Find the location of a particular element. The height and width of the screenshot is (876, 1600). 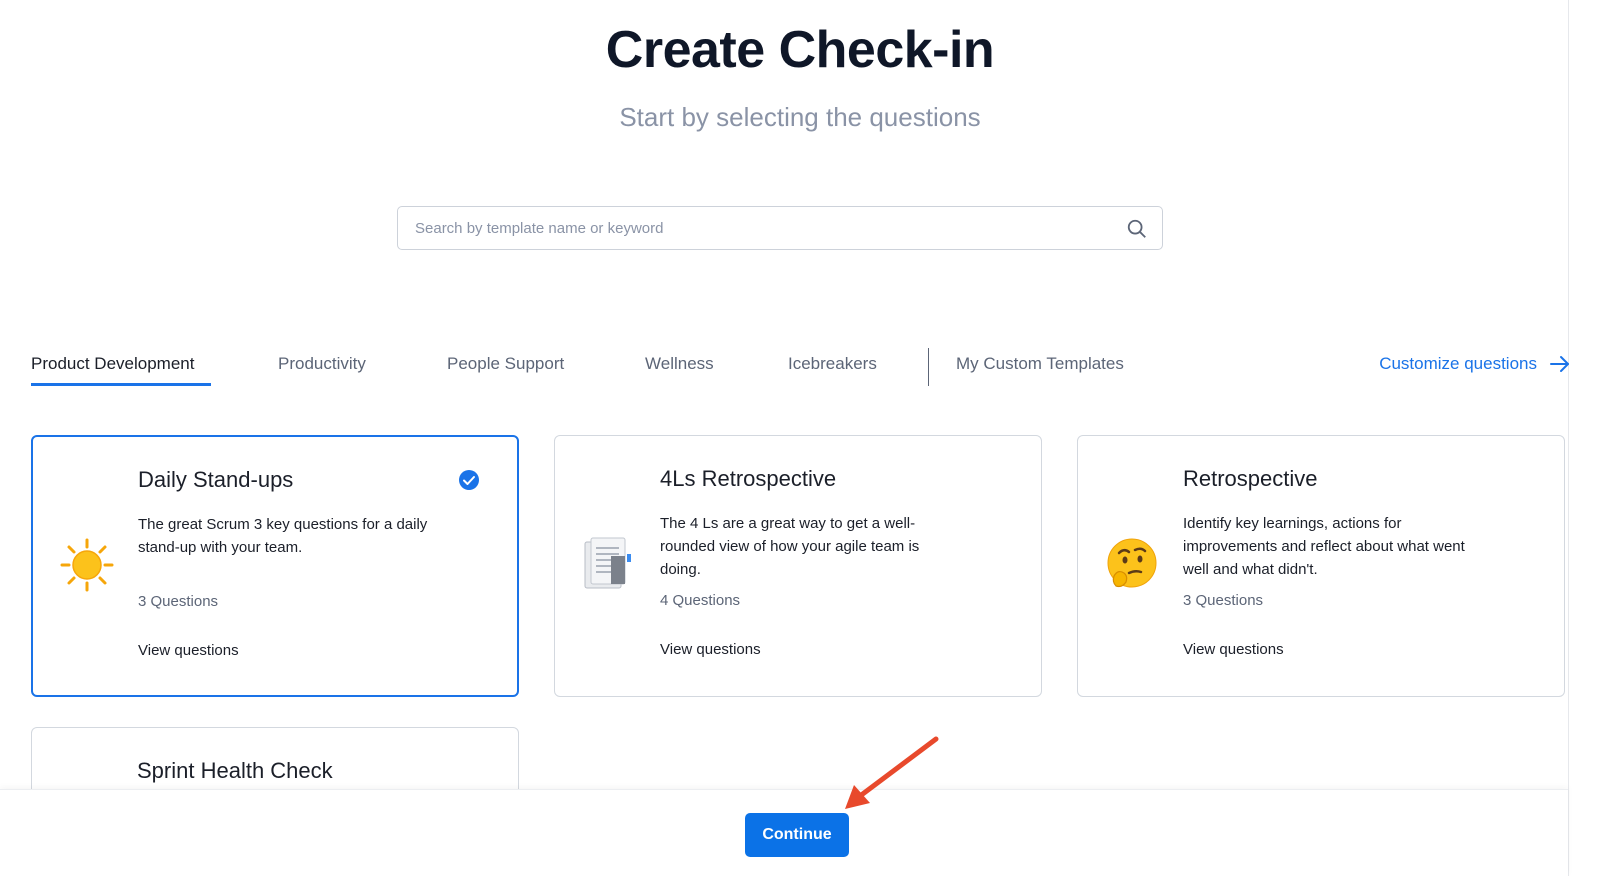

footer-bar: Continue is located at coordinates (784, 832).